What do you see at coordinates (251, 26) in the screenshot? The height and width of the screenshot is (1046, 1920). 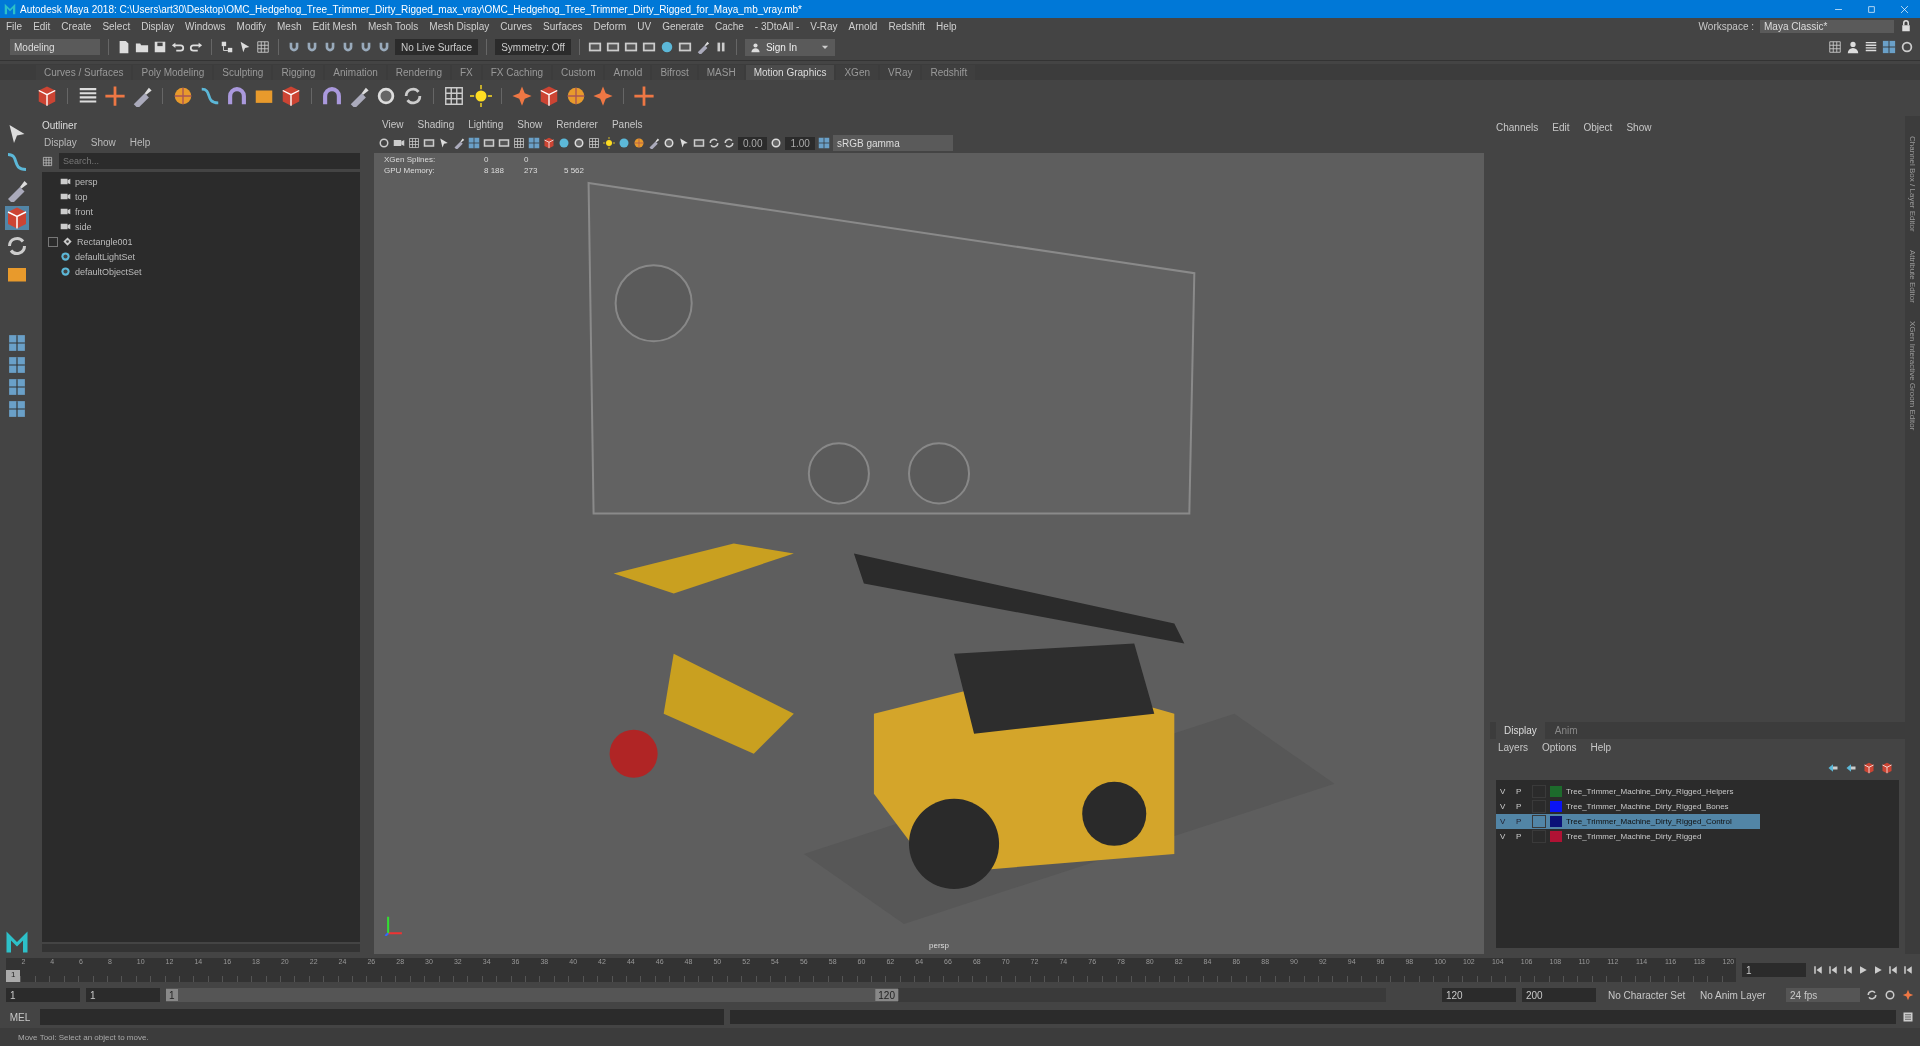 I see `menu-item: Modify` at bounding box center [251, 26].